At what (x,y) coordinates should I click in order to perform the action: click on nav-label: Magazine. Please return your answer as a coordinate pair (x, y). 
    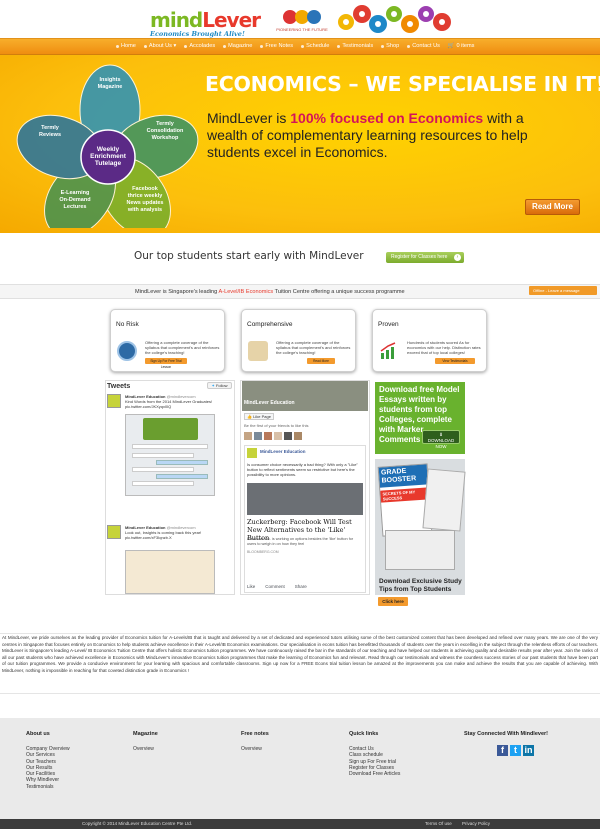
    Looking at the image, I should click on (240, 46).